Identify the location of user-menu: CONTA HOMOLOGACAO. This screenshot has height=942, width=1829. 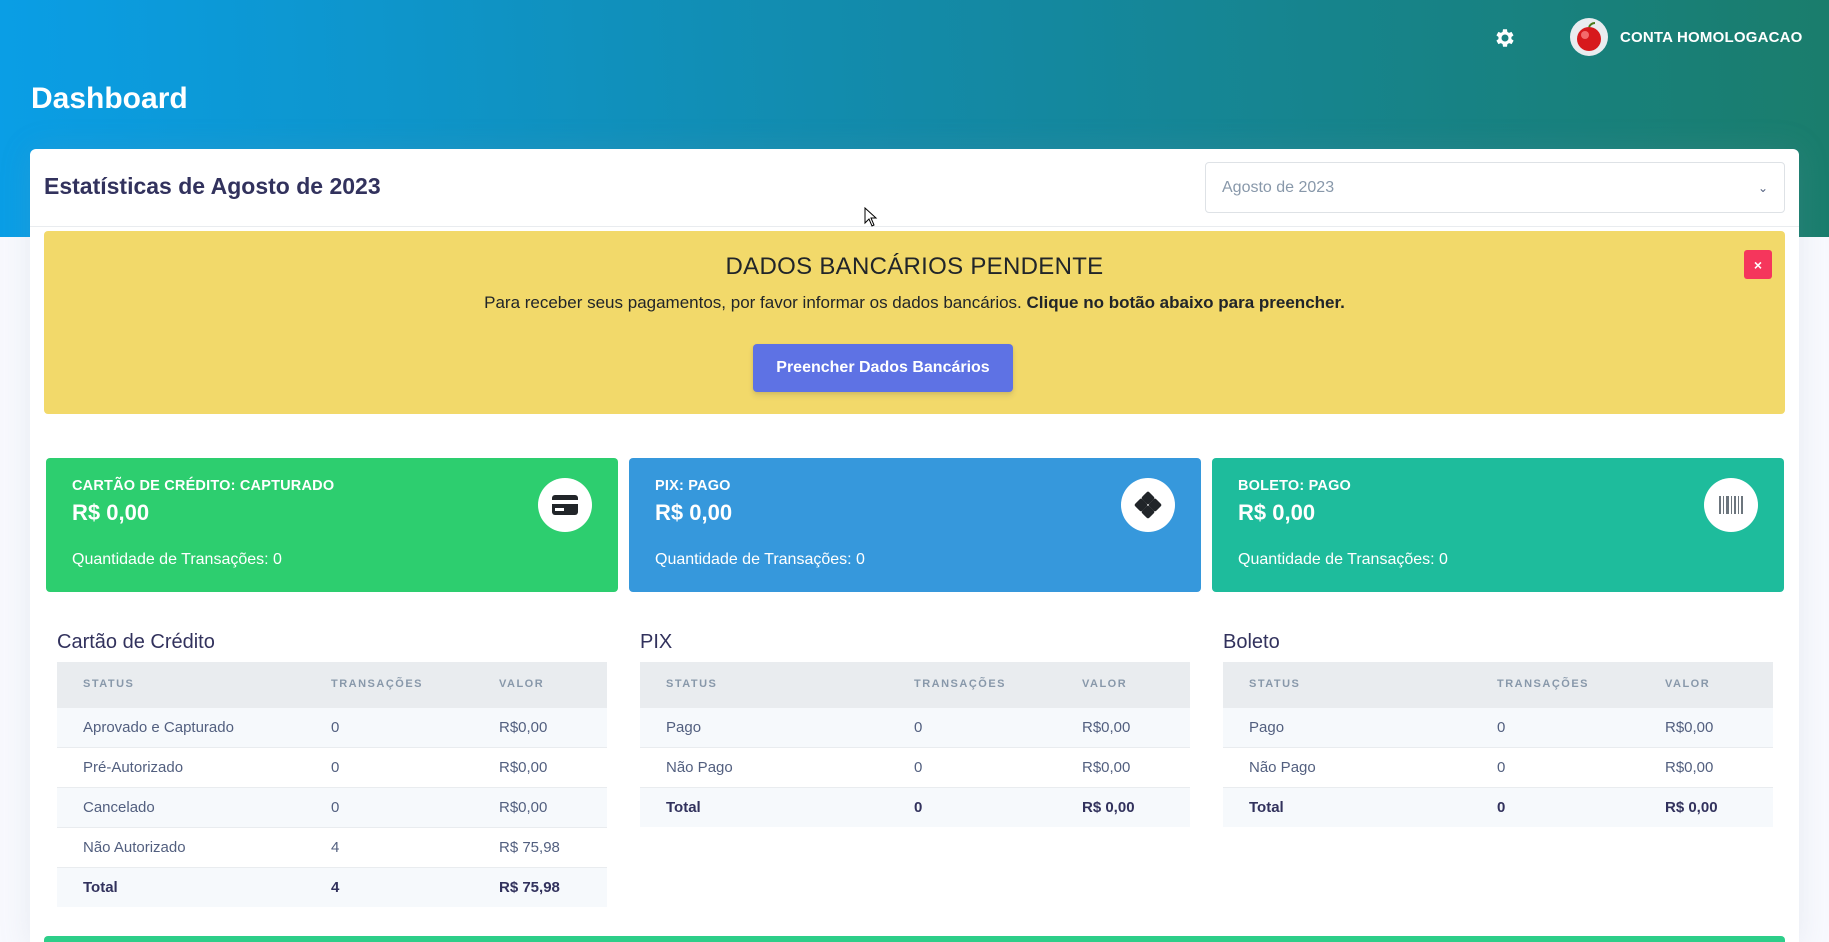
(1686, 37).